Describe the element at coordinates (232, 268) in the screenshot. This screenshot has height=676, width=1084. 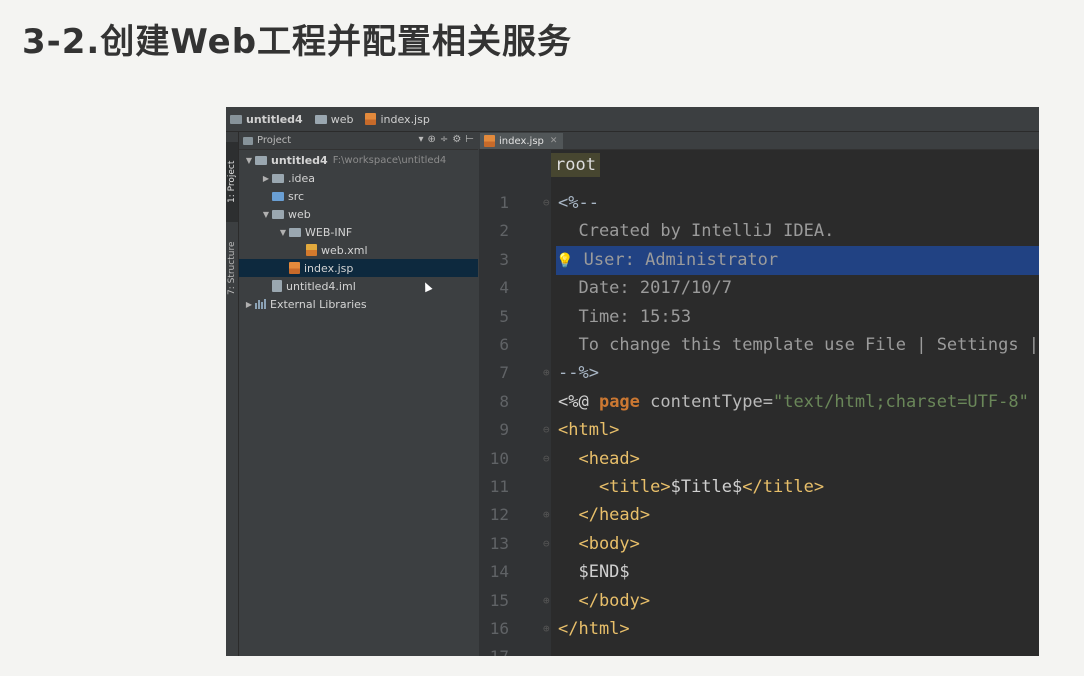
I see `structure-tool-tab: 7: Structure` at that location.